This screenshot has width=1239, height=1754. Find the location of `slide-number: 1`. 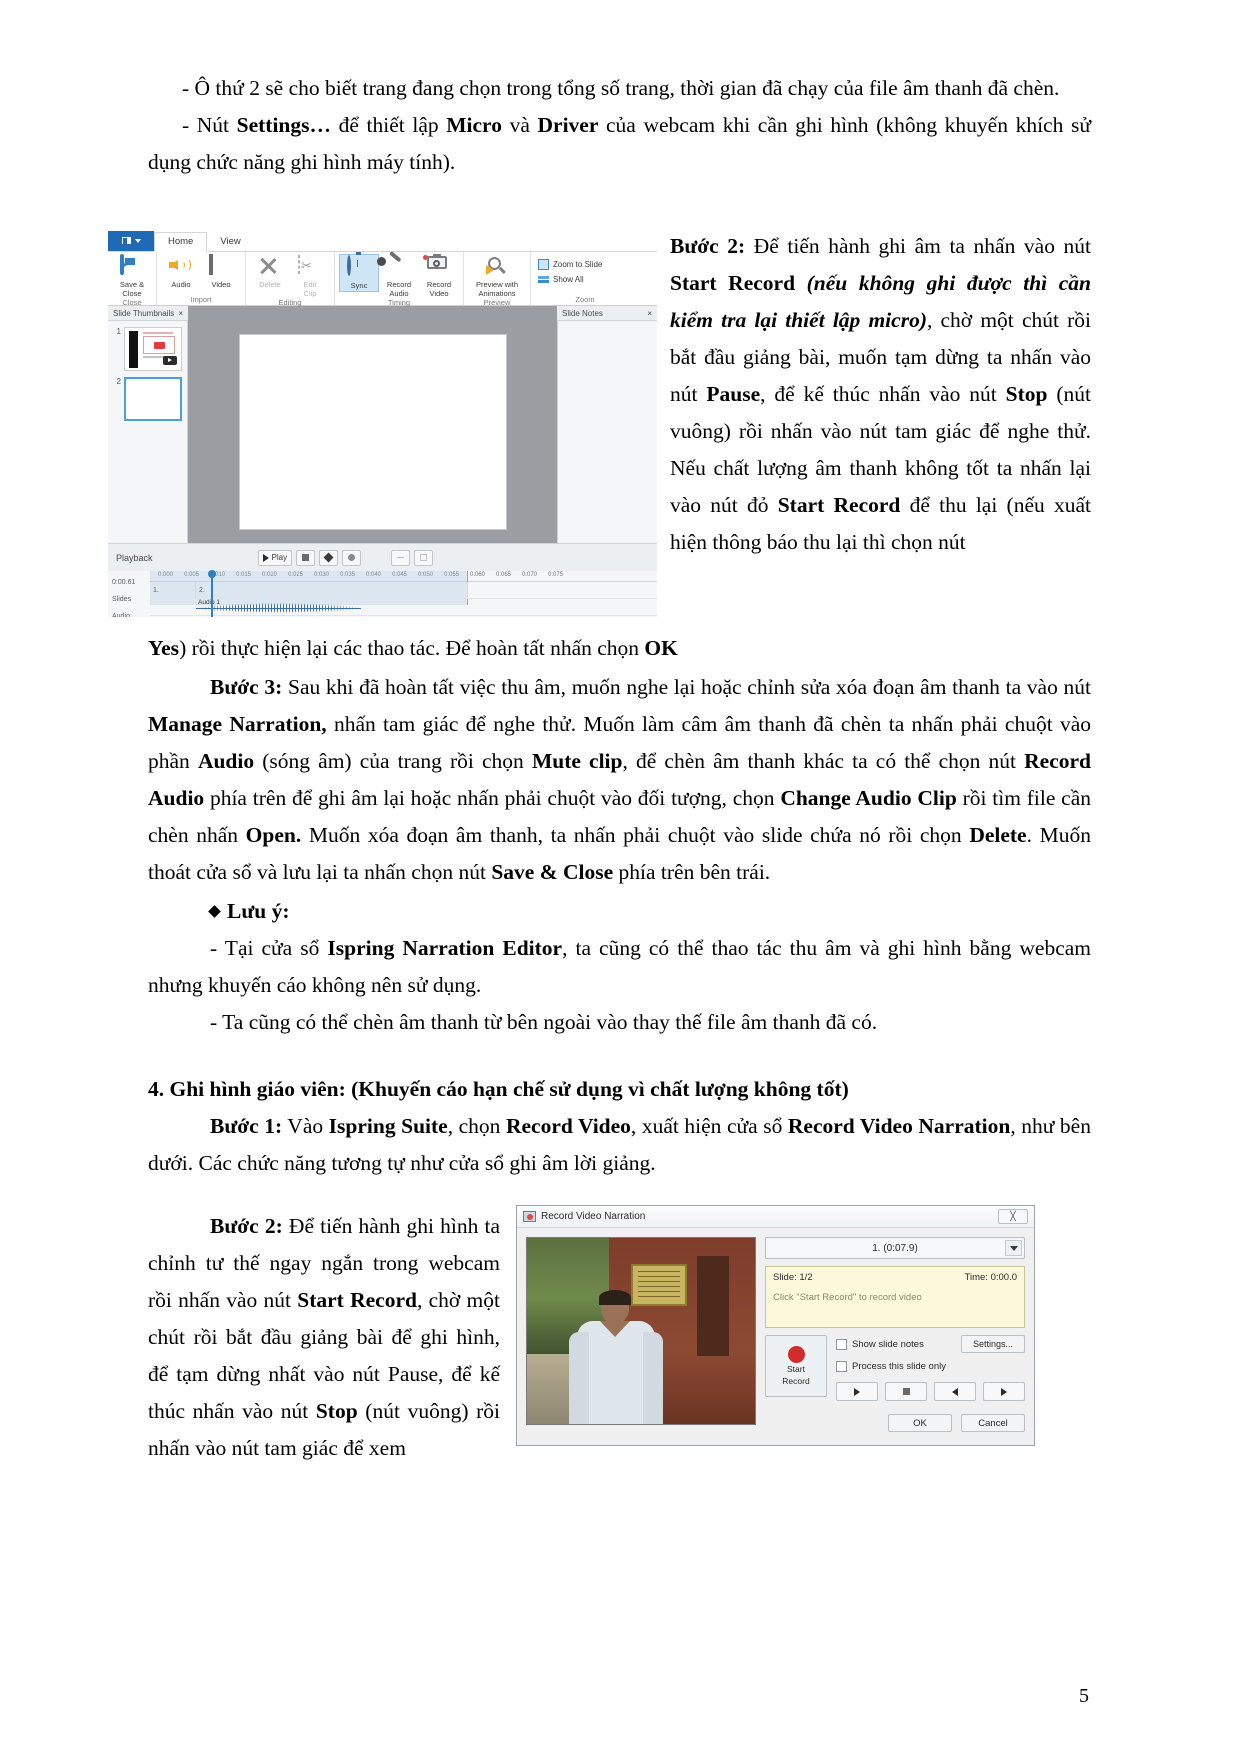

slide-number: 1 is located at coordinates (118, 331).